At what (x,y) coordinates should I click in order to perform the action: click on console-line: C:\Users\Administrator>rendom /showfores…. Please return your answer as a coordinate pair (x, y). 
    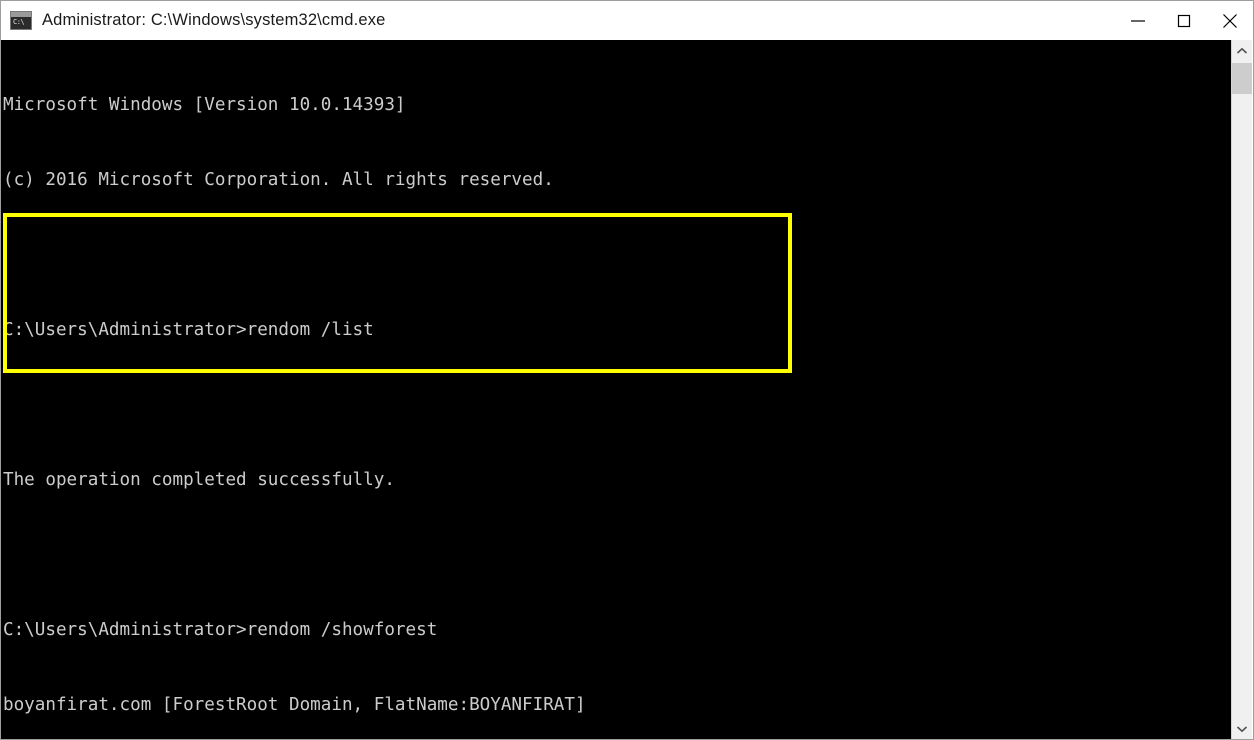
    Looking at the image, I should click on (220, 630).